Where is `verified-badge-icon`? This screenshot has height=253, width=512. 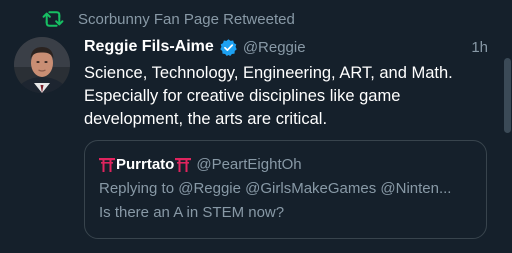 verified-badge-icon is located at coordinates (228, 47).